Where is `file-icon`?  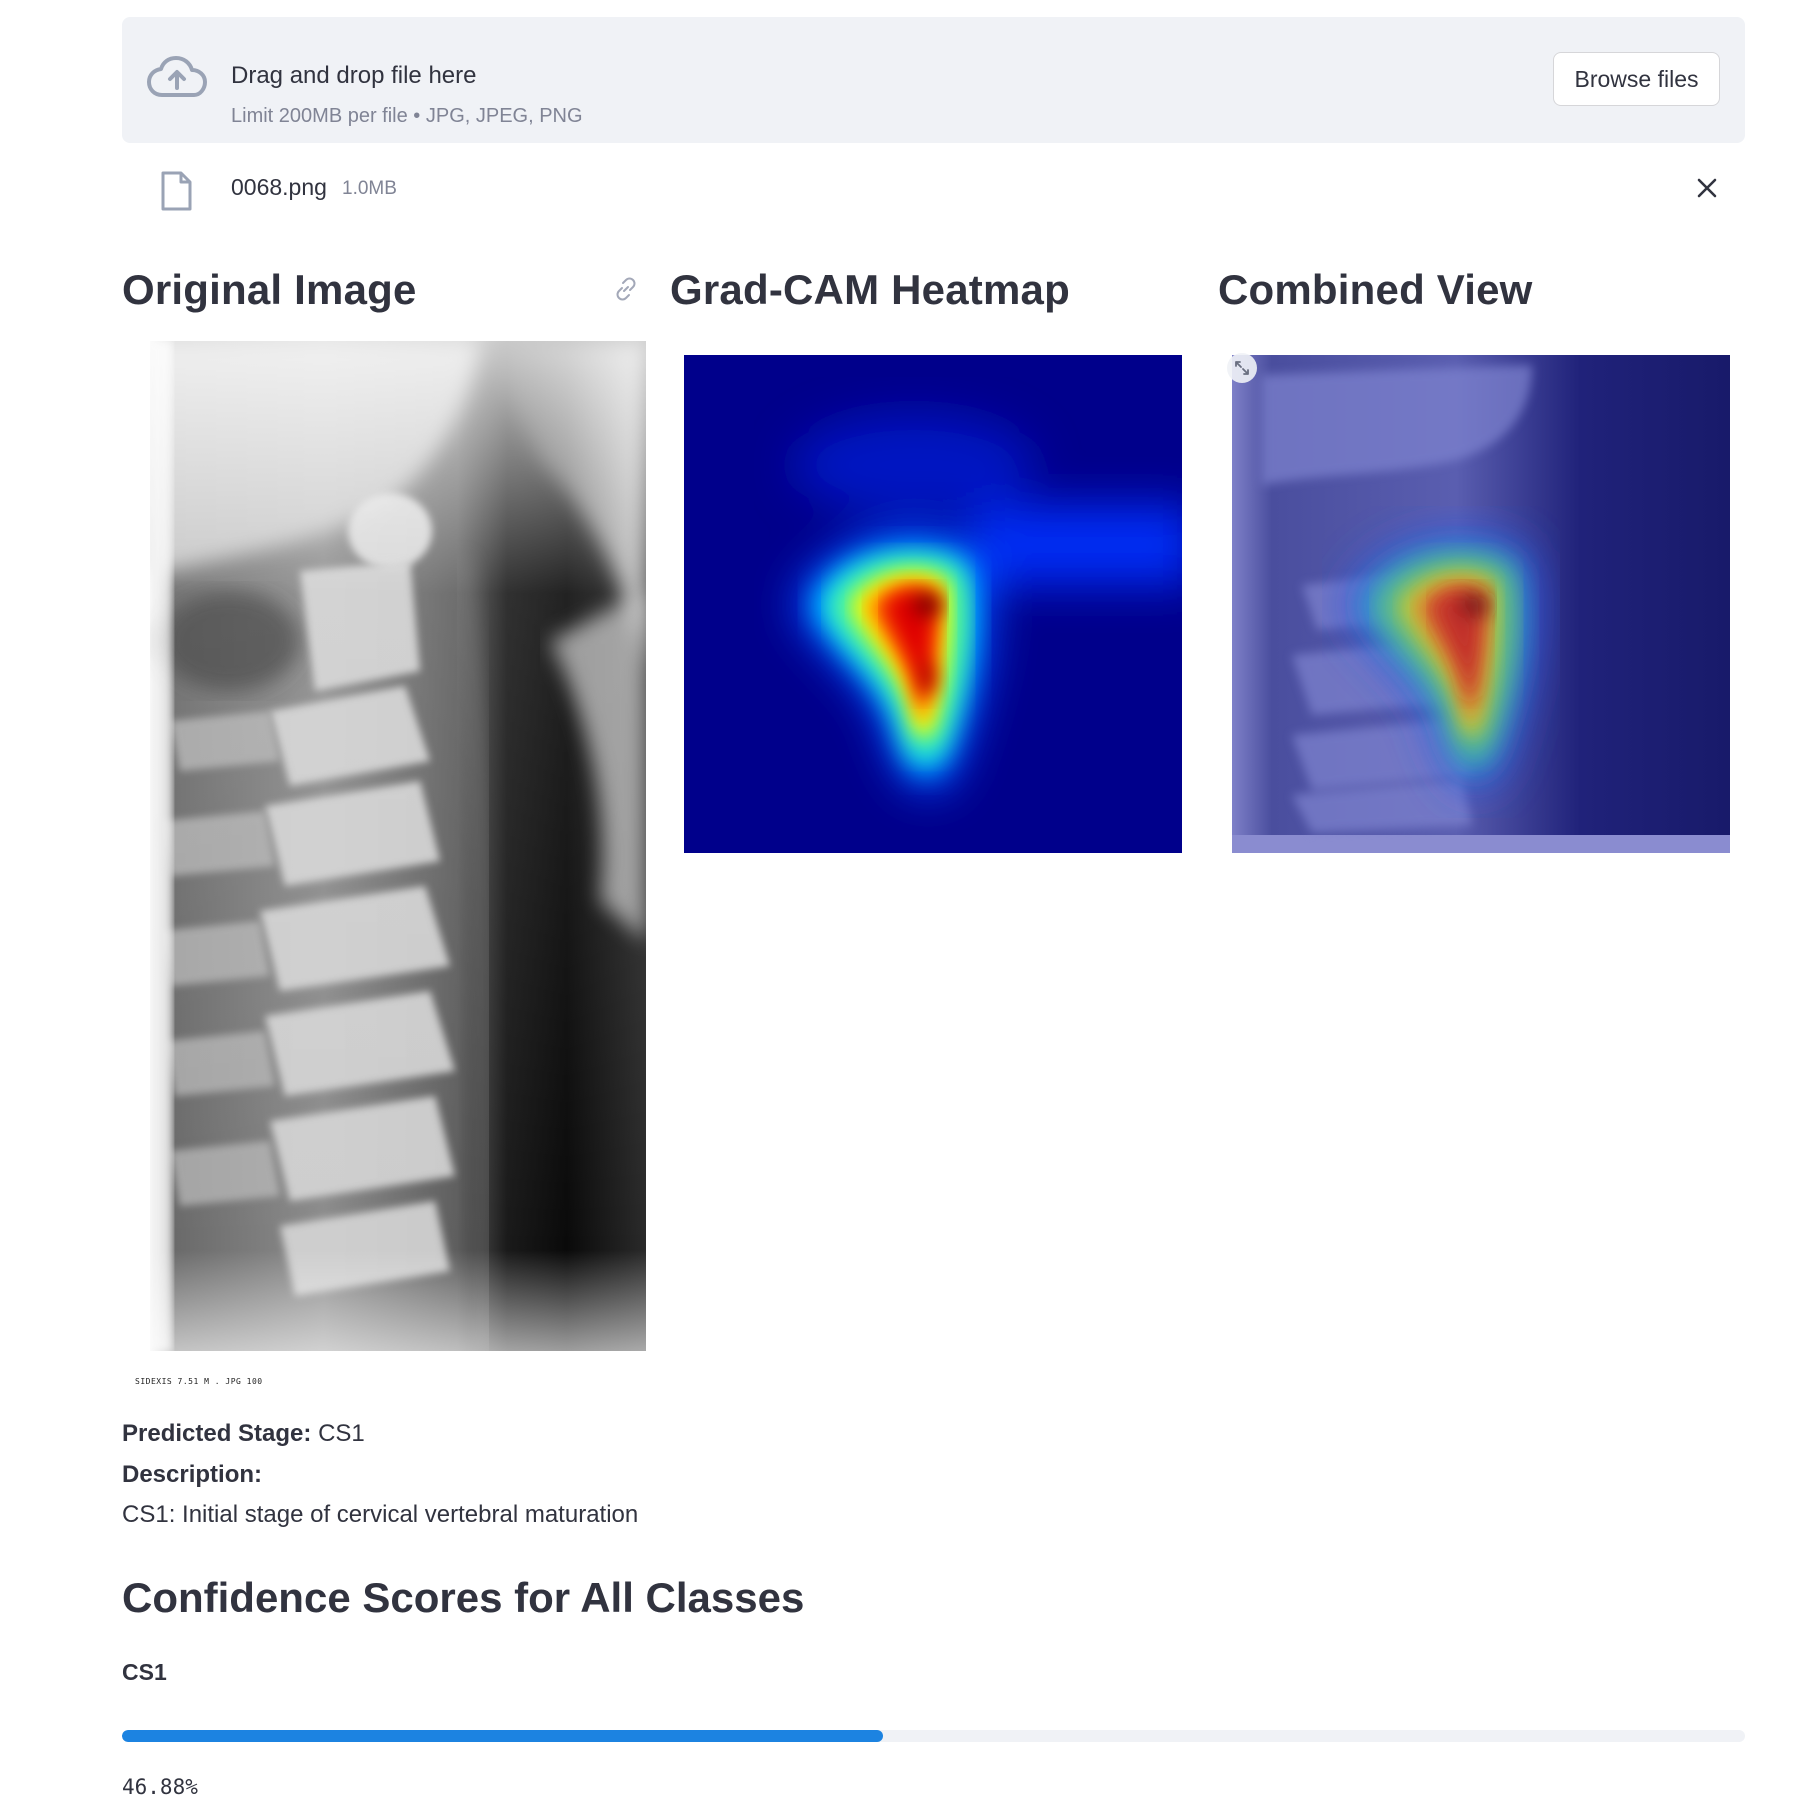 file-icon is located at coordinates (176, 191).